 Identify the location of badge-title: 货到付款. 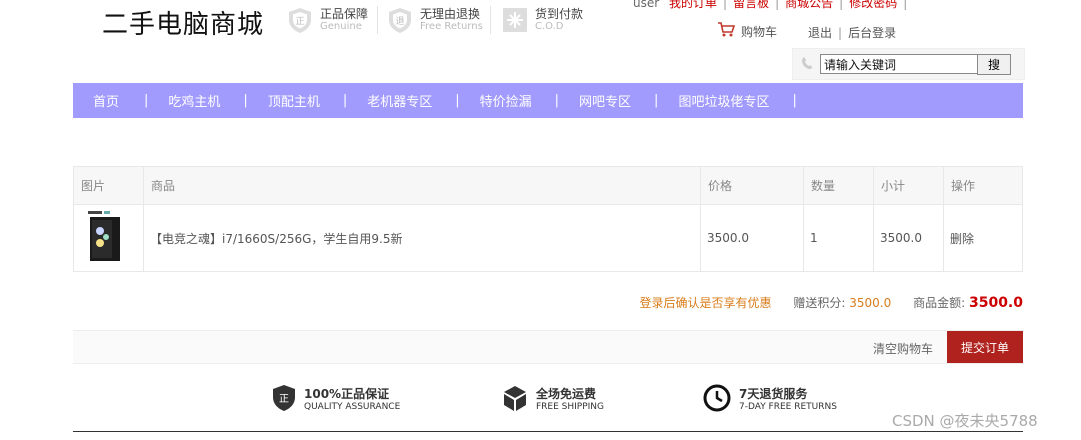
(559, 14).